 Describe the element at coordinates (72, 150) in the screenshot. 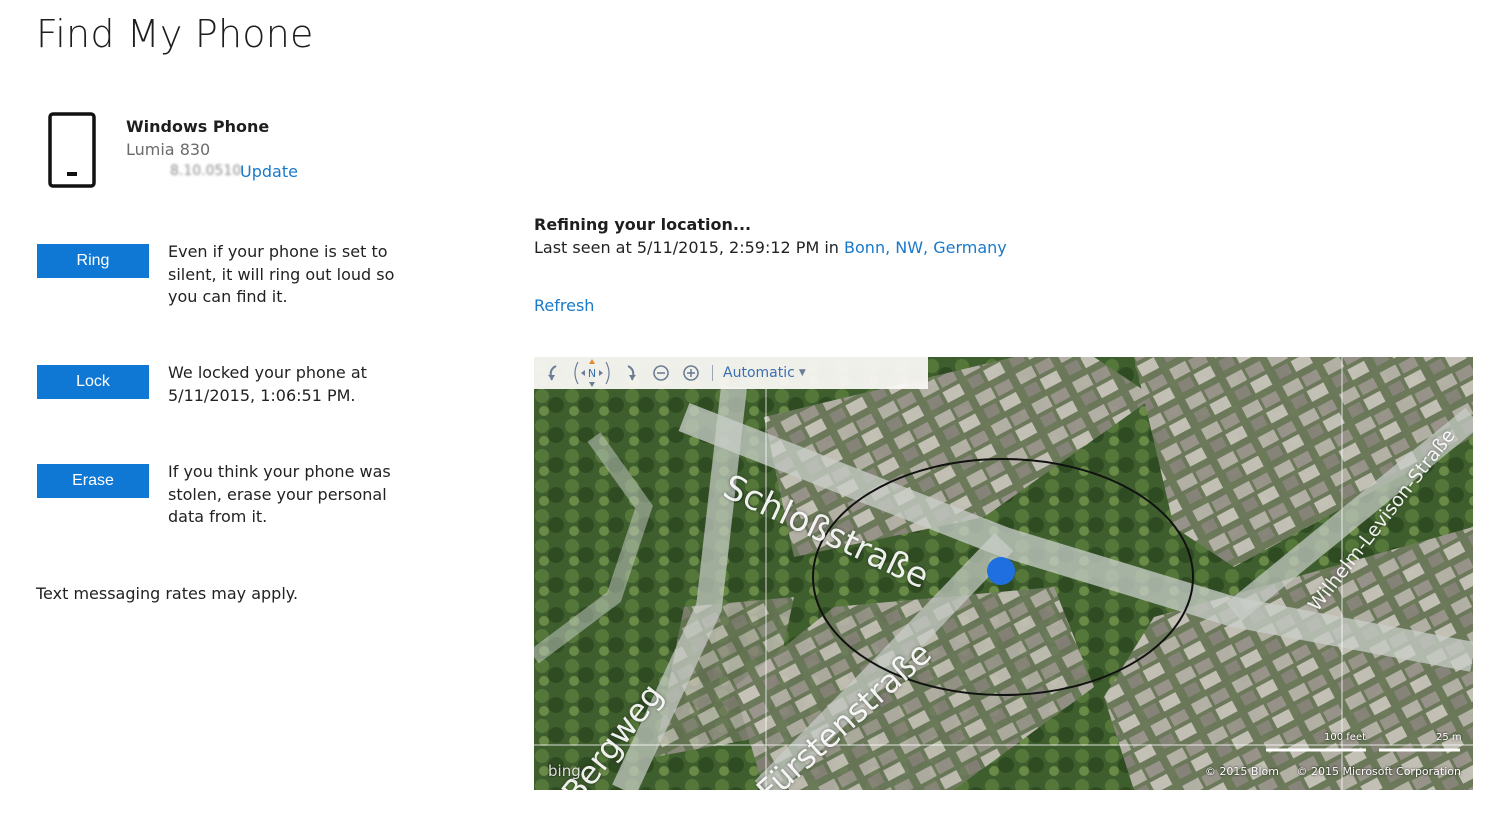

I see `phone-icon` at that location.